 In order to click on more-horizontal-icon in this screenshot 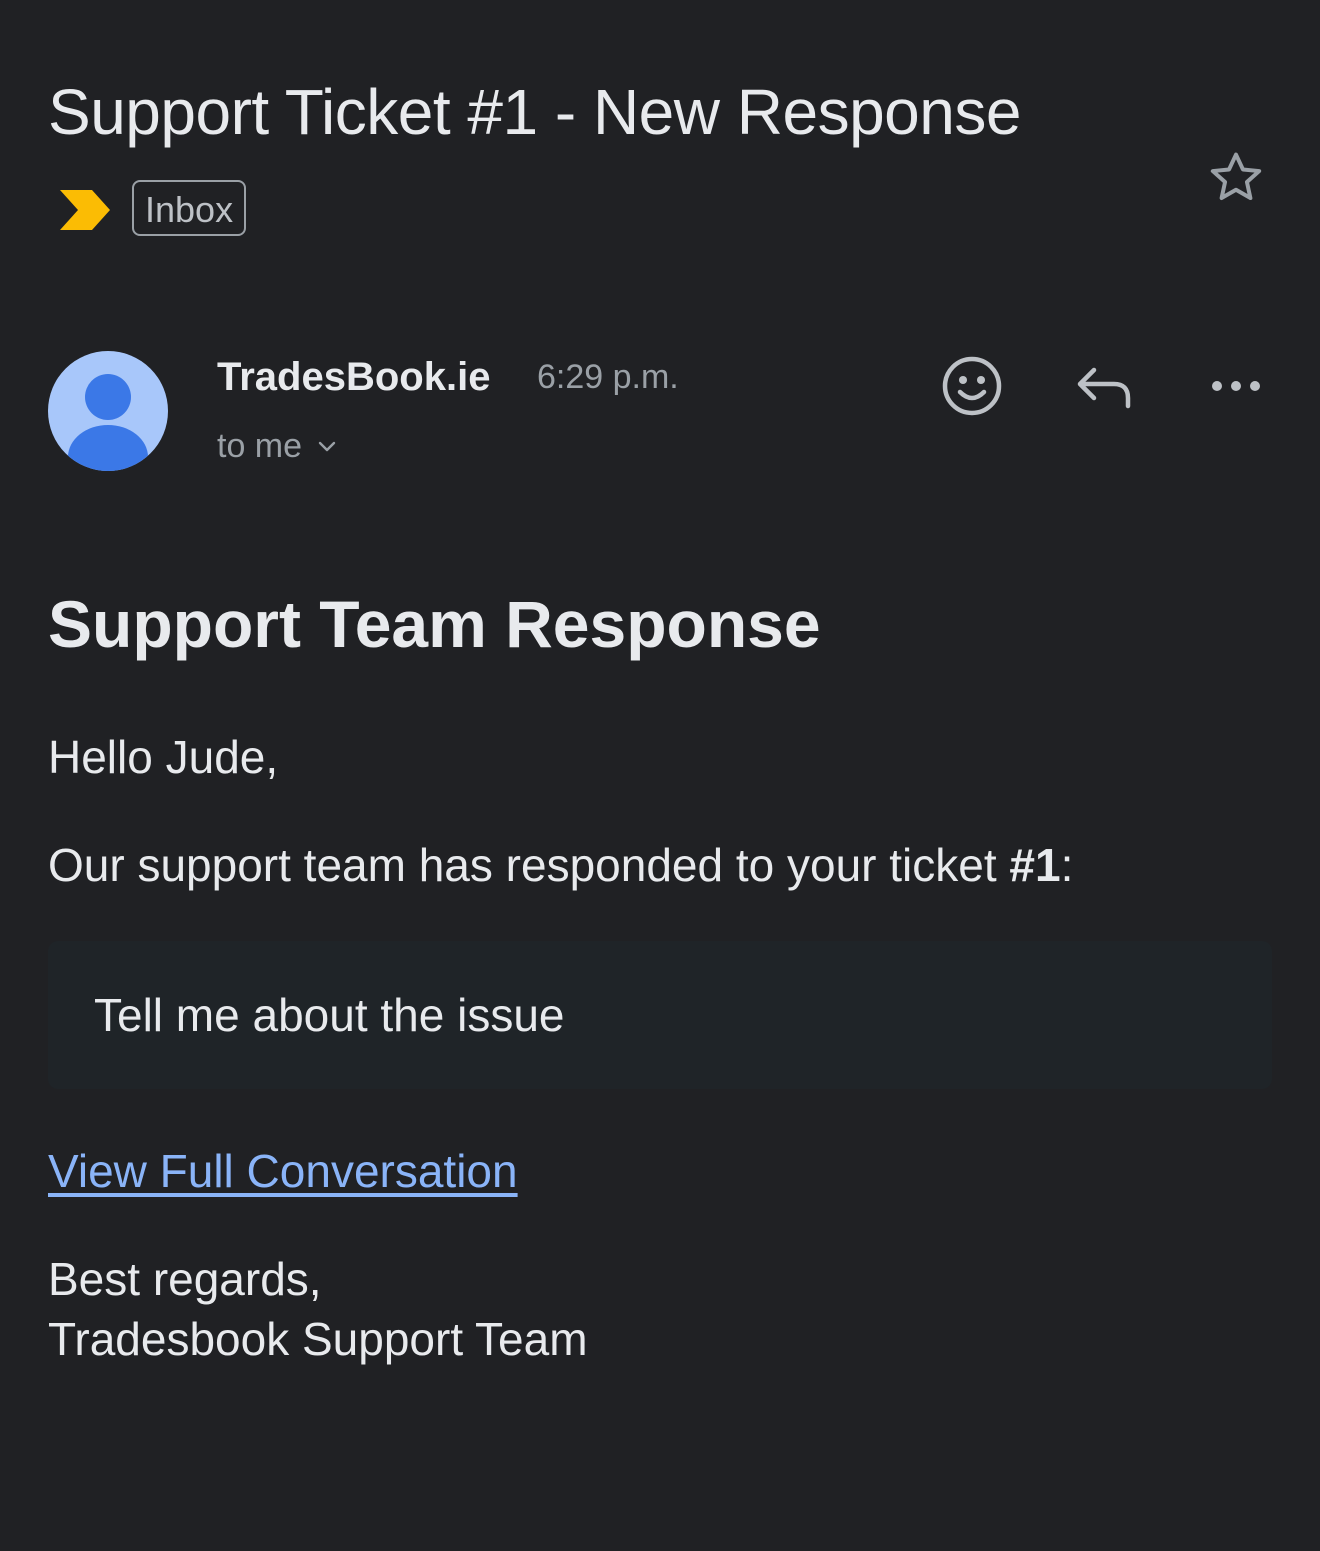, I will do `click(1236, 386)`.